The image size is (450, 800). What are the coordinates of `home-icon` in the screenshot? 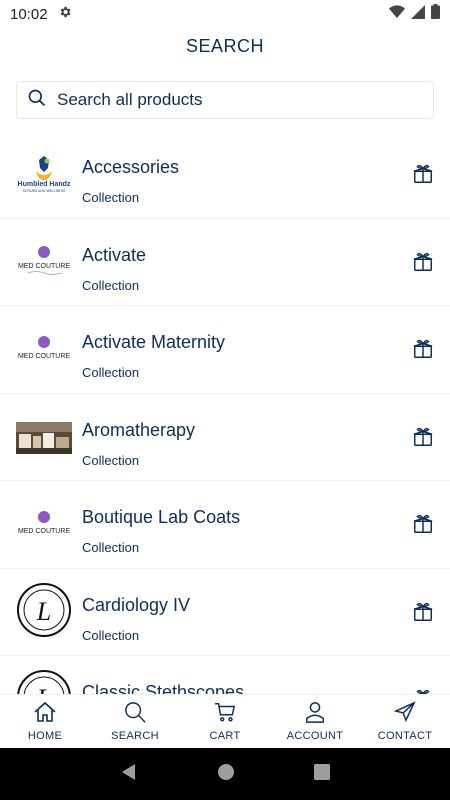 It's located at (45, 714).